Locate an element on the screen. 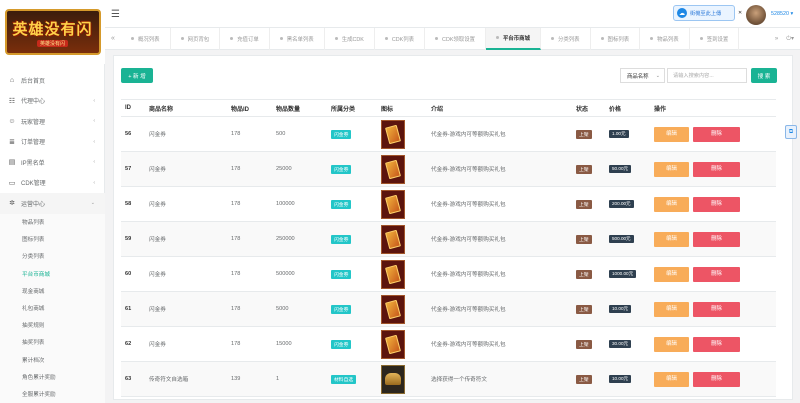 The width and height of the screenshot is (800, 403). sidebar-subitem: 平台币商城 is located at coordinates (52, 273).